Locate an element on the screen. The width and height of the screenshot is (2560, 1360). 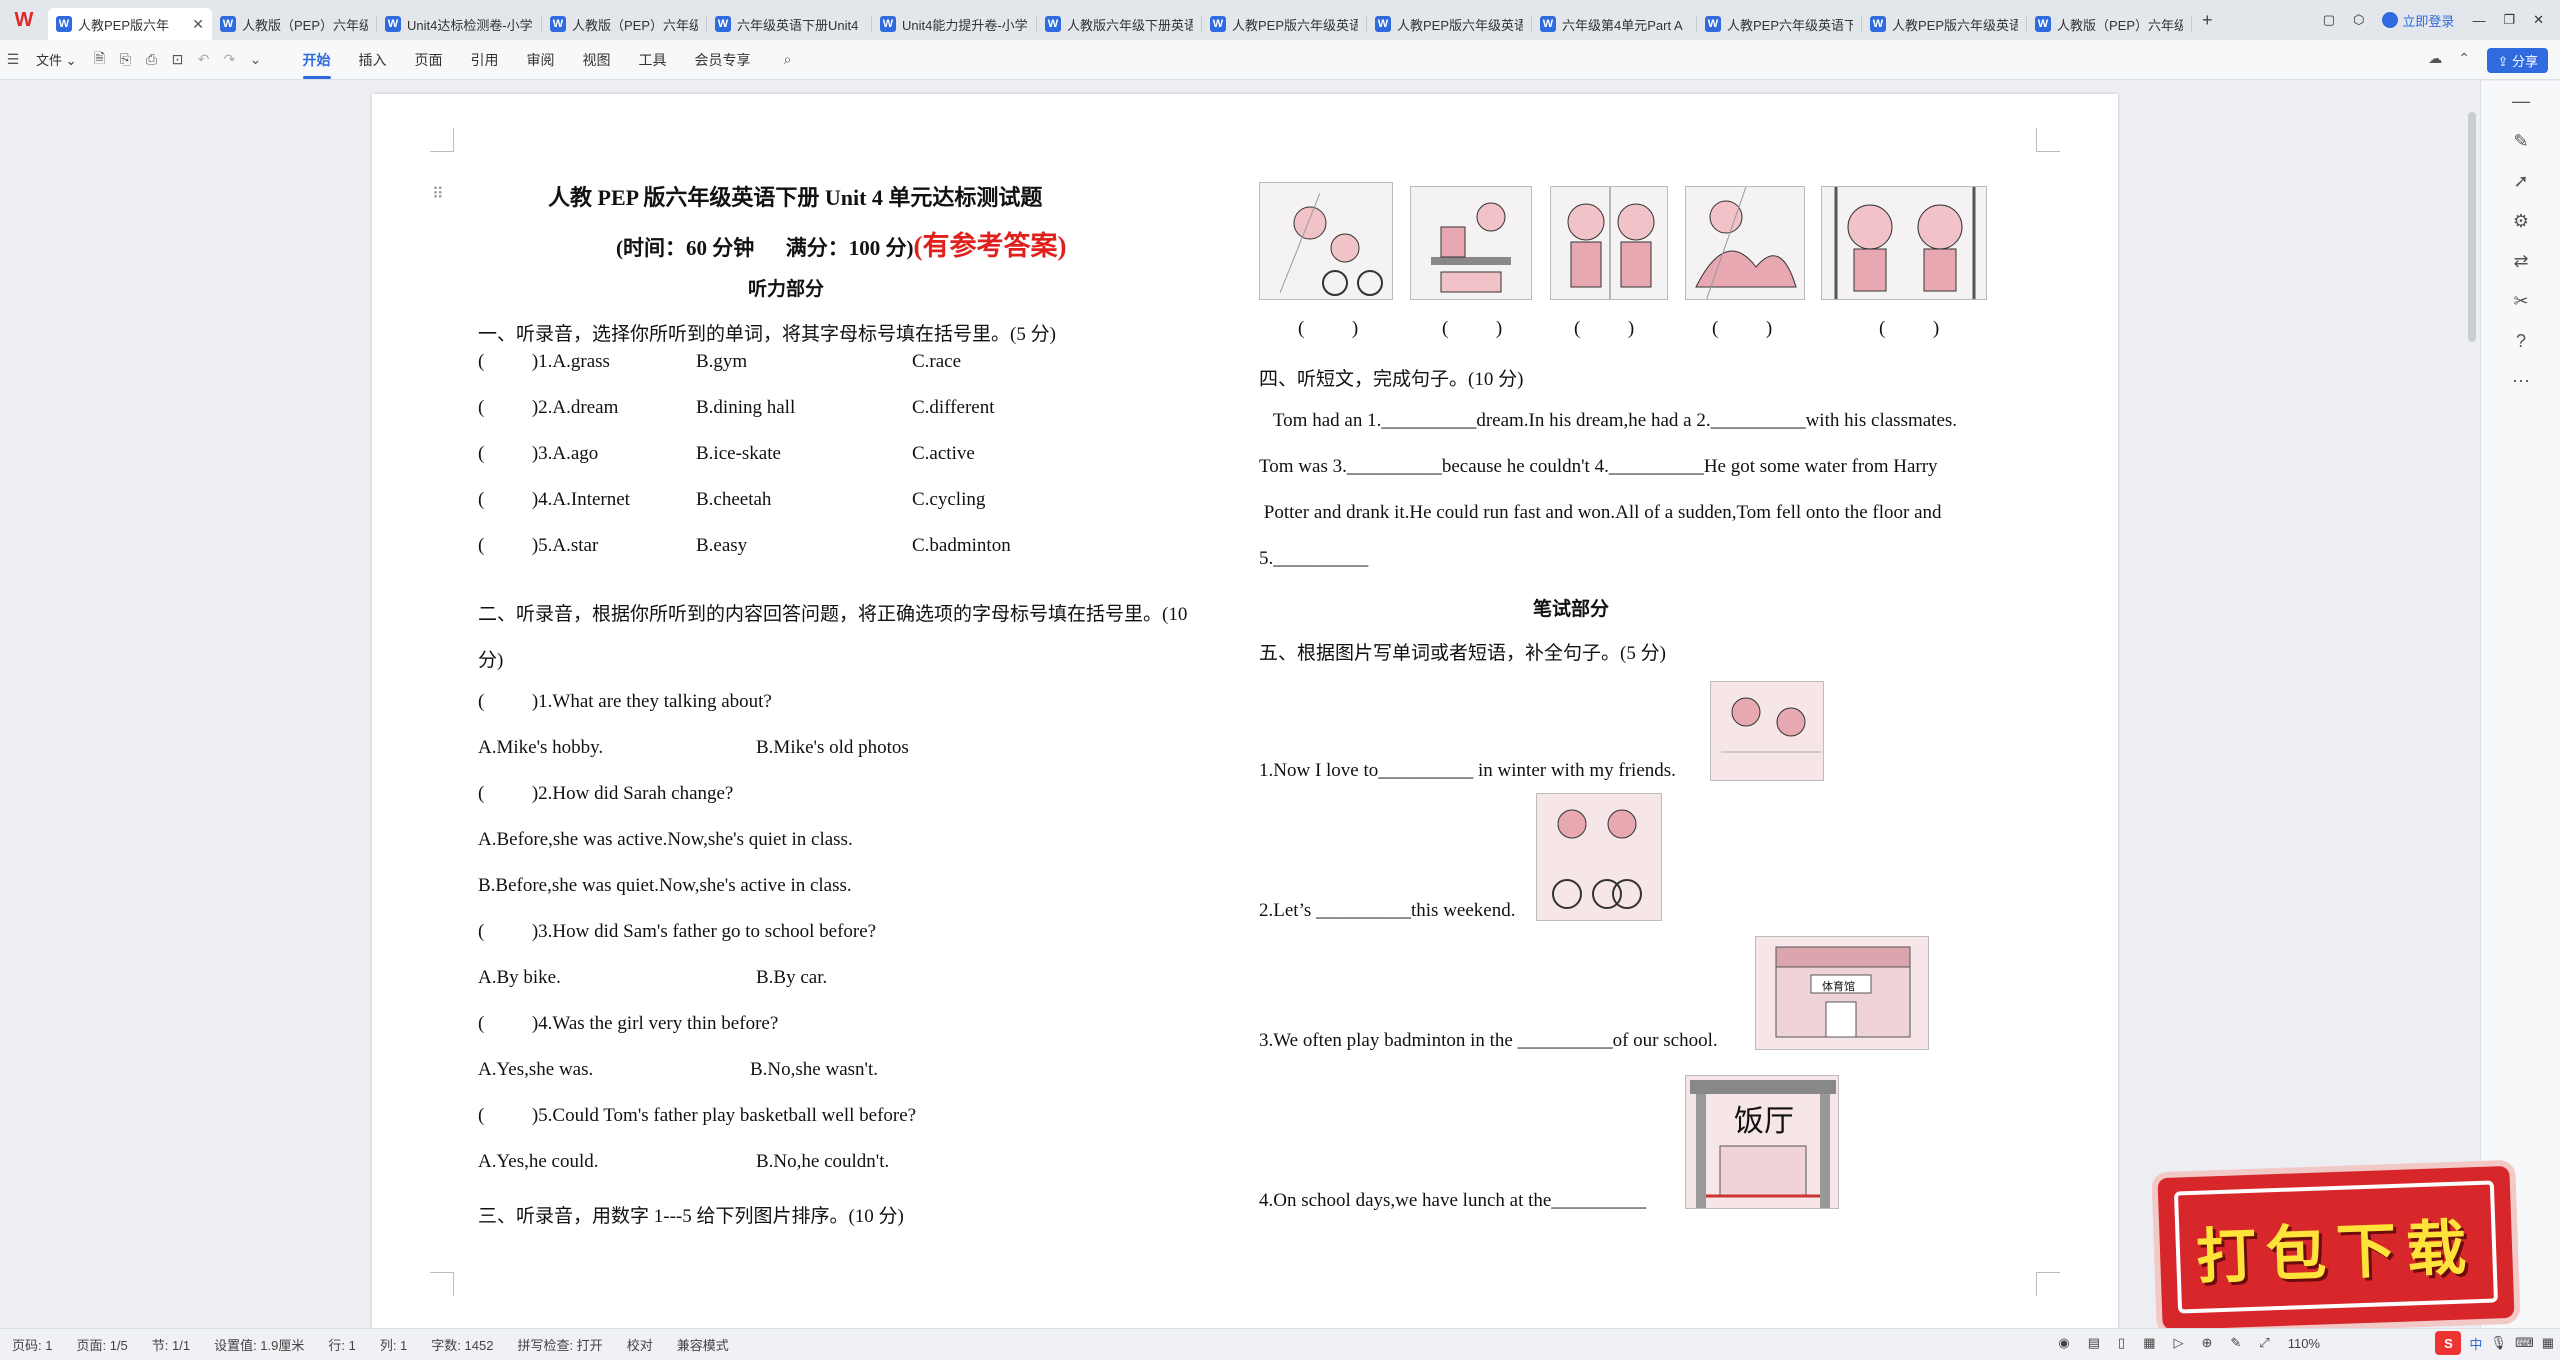
preview-icon: ⊡ is located at coordinates (178, 59).